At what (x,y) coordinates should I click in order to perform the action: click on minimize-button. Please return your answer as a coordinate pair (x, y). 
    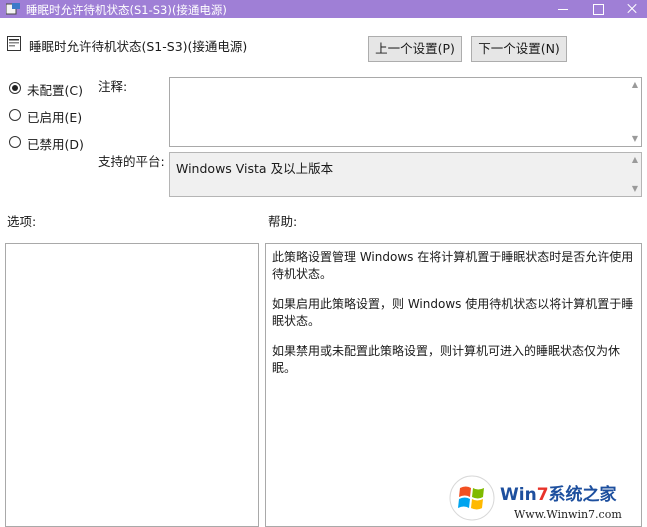
    Looking at the image, I should click on (563, 9).